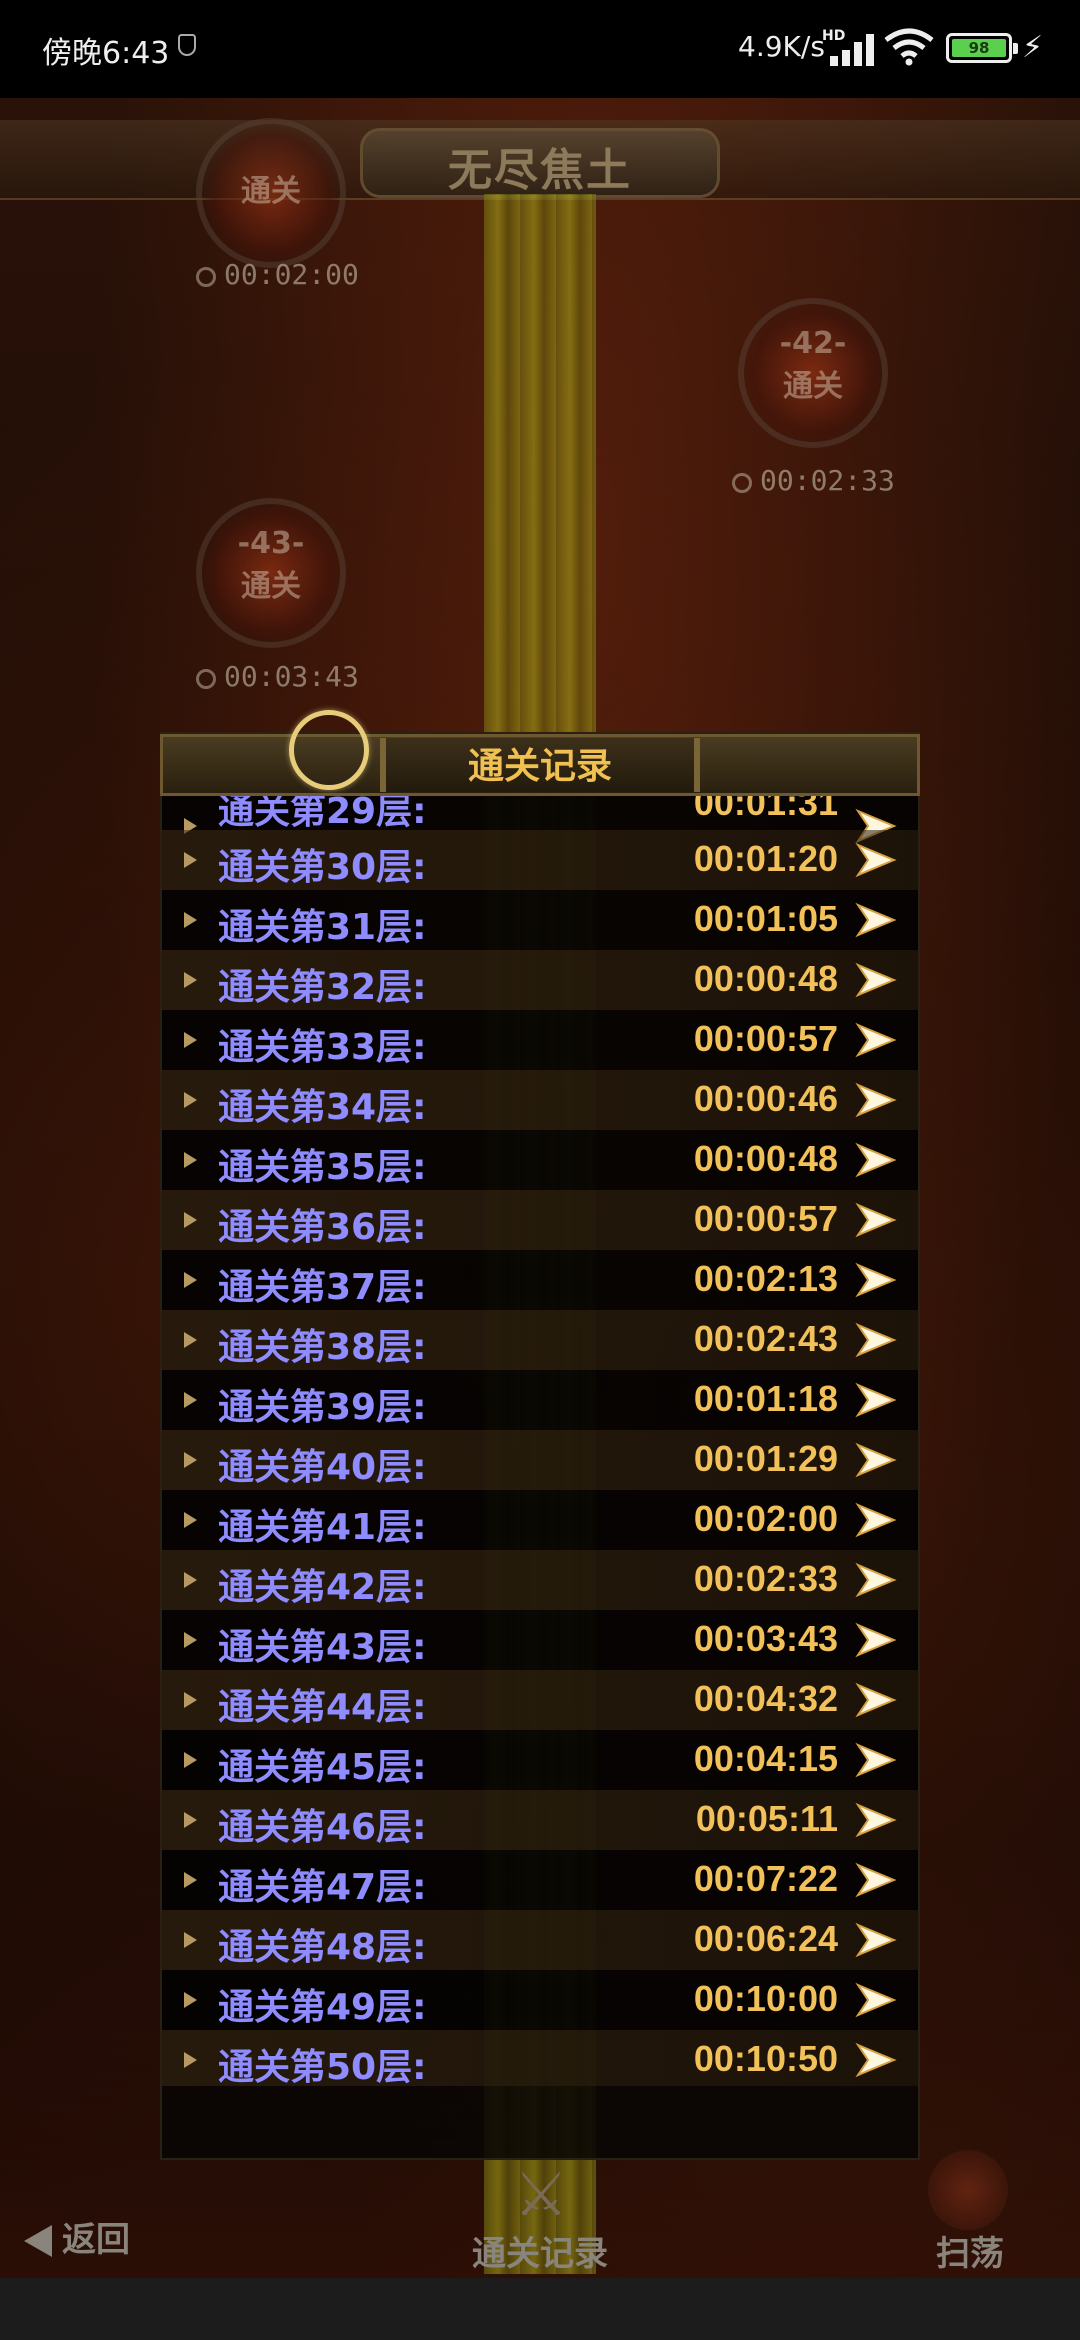 Image resolution: width=1080 pixels, height=2340 pixels. I want to click on floor-label: 通关第37层:, so click(322, 1287).